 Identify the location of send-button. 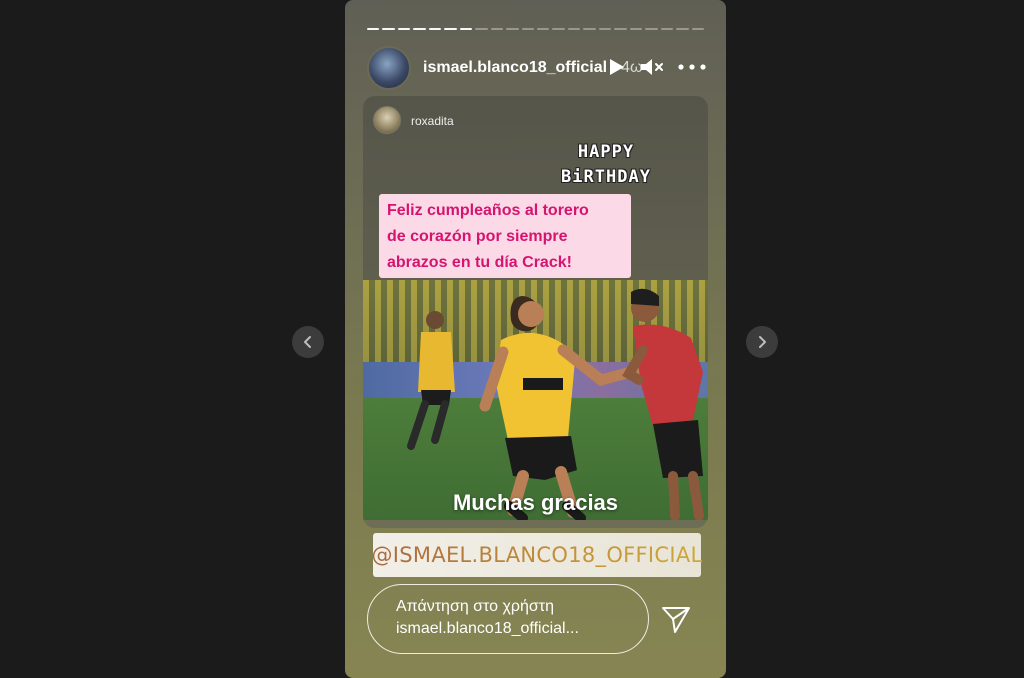
(676, 619).